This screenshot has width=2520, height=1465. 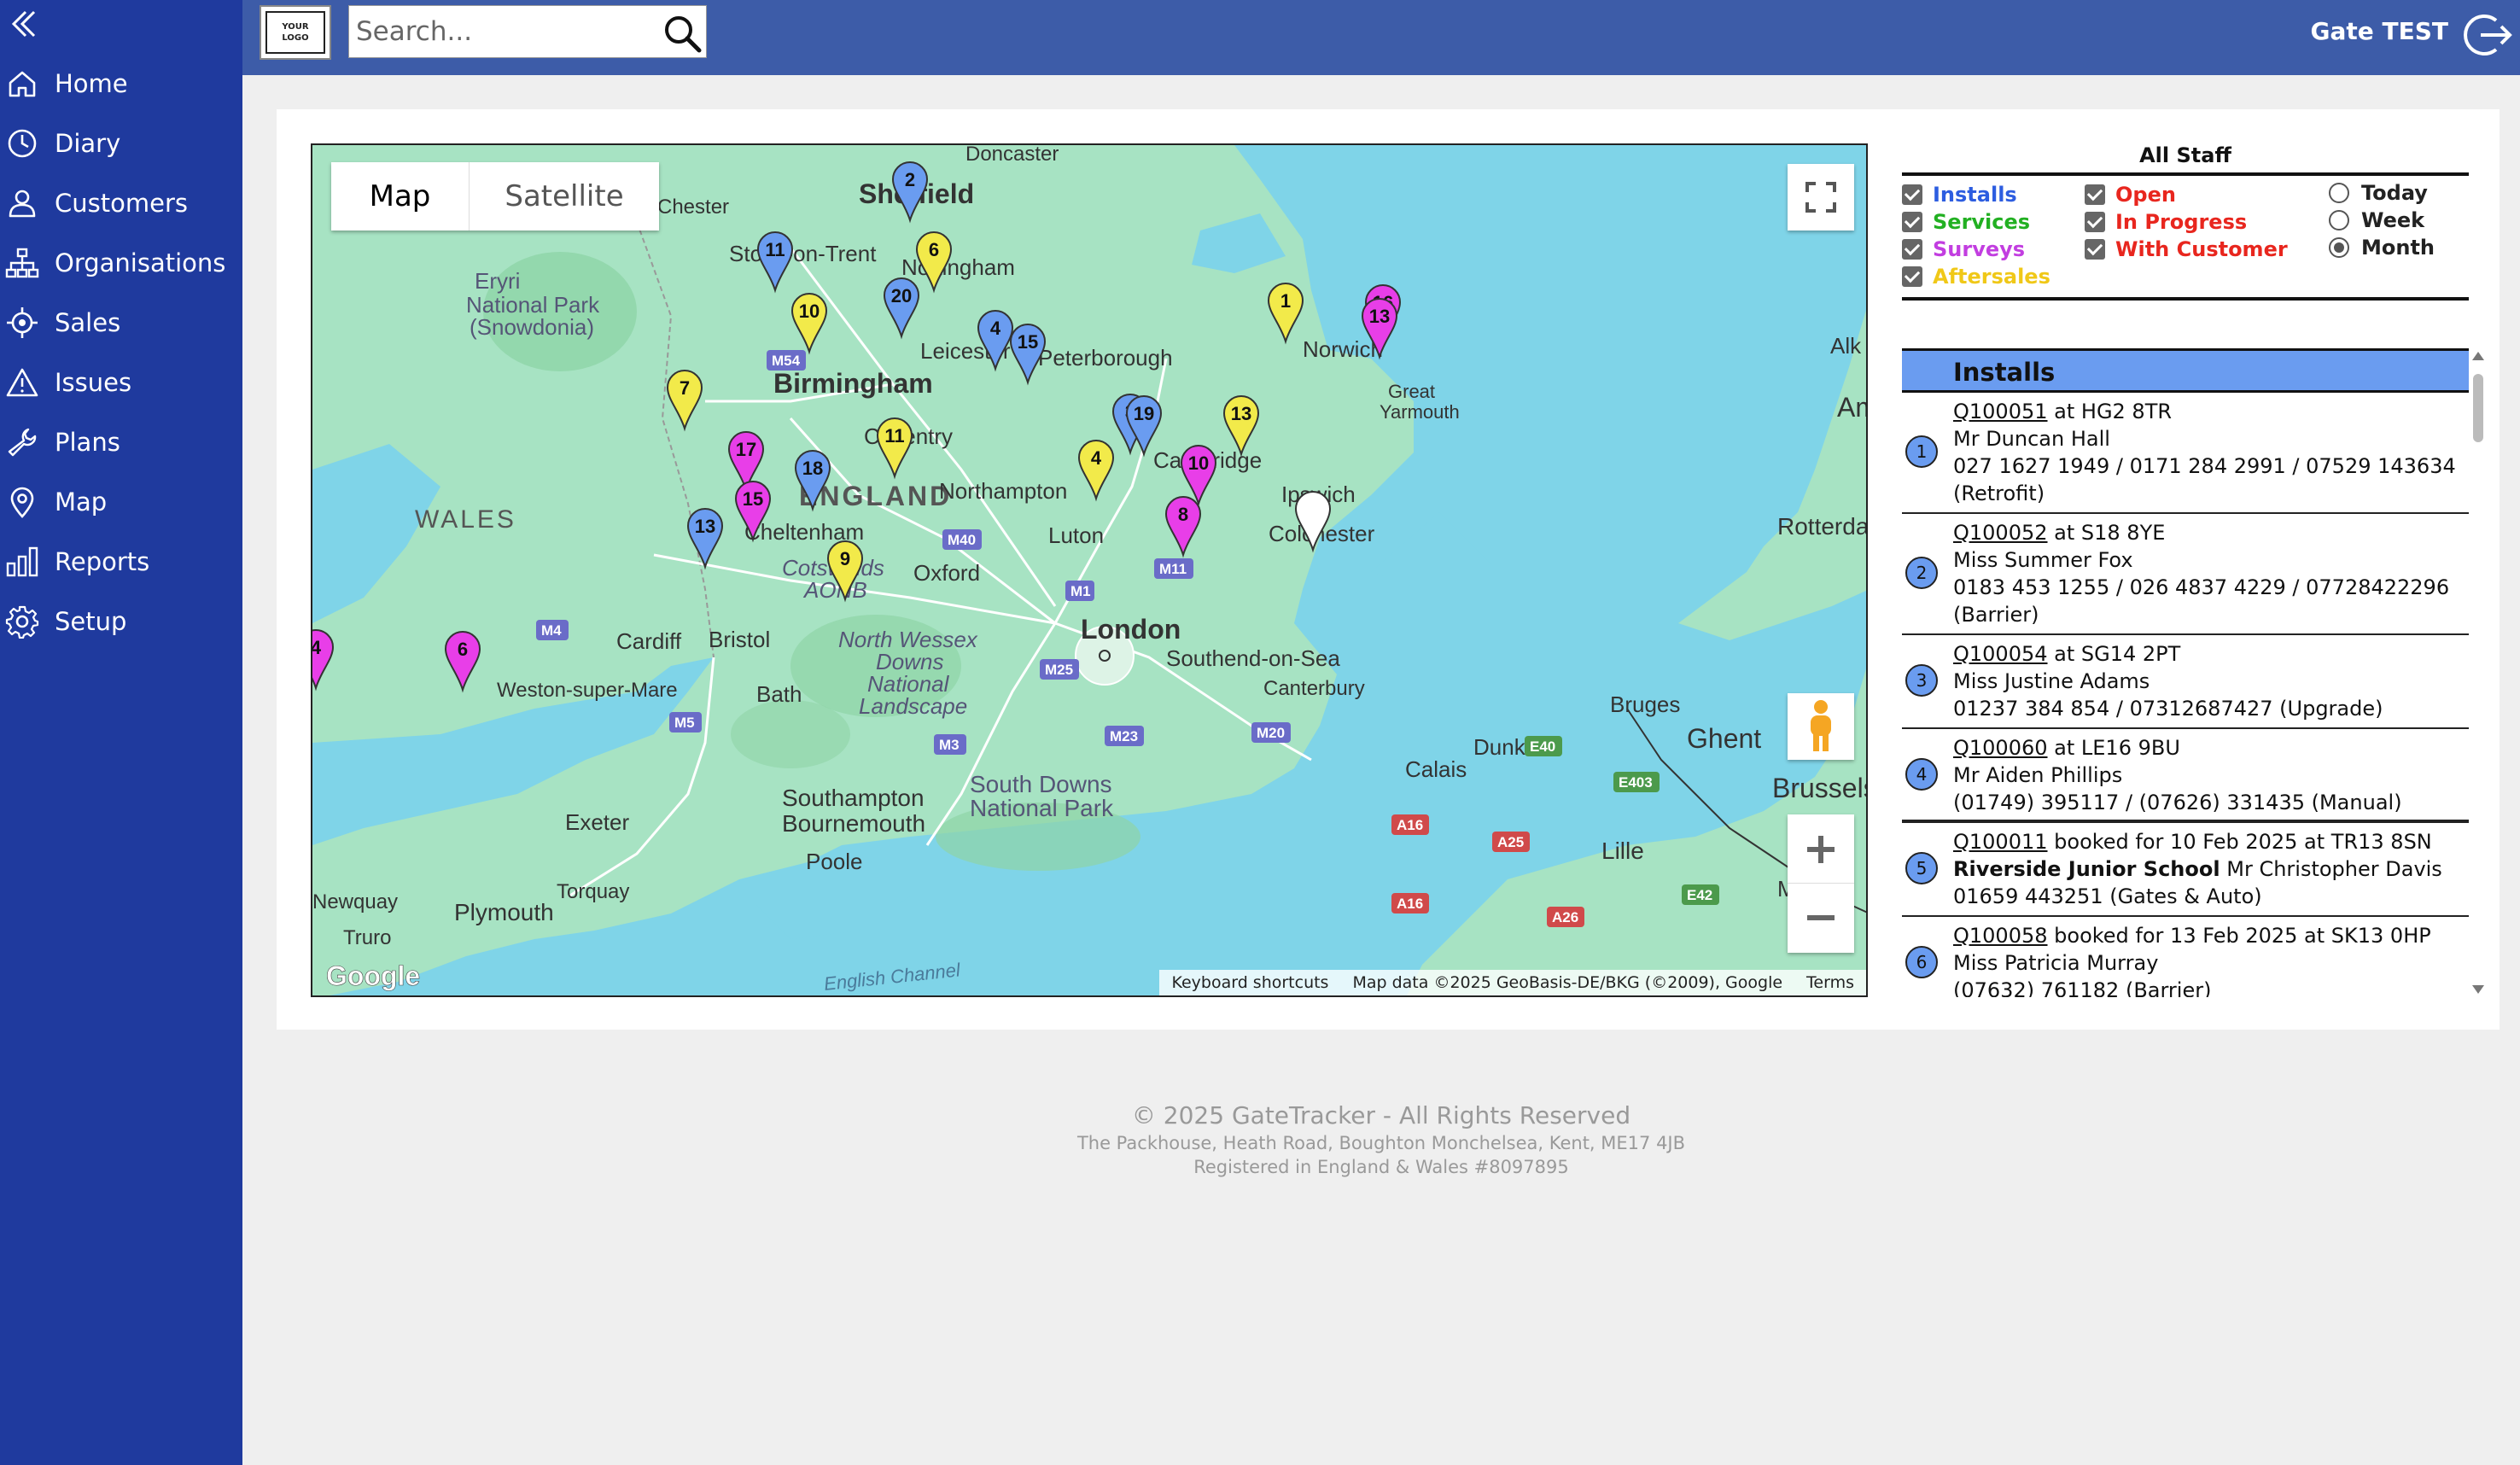 I want to click on map-type-map-button: Map, so click(x=401, y=196).